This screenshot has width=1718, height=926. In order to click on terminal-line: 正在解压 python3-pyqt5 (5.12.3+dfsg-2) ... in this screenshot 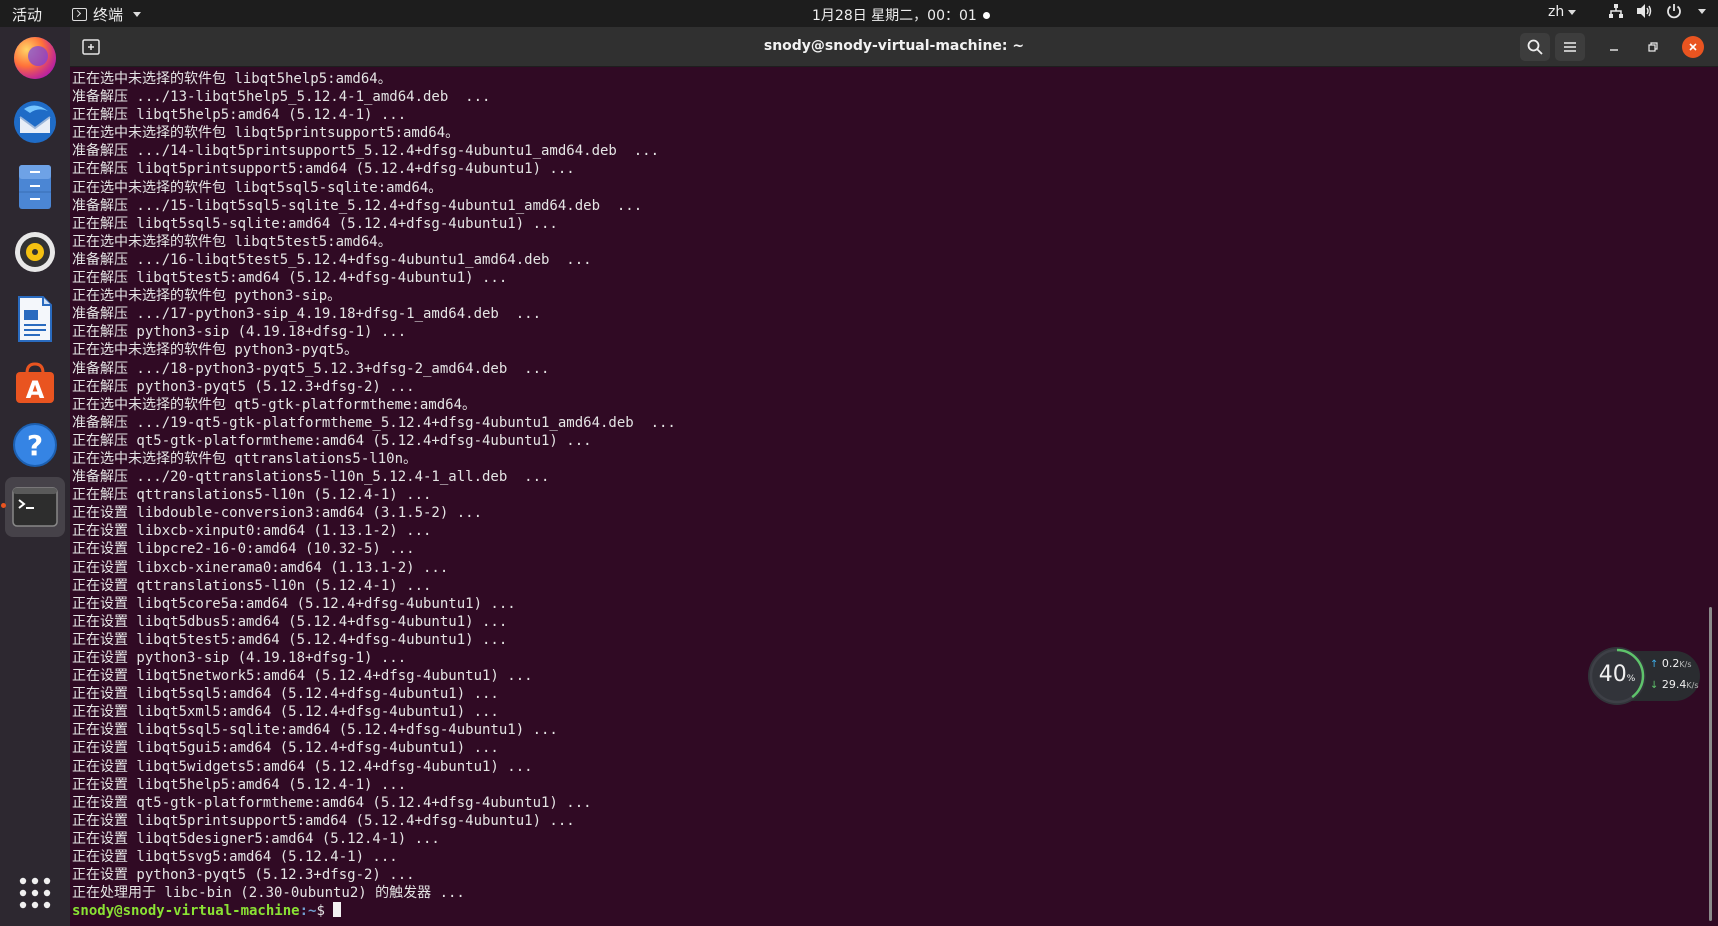, I will do `click(243, 386)`.